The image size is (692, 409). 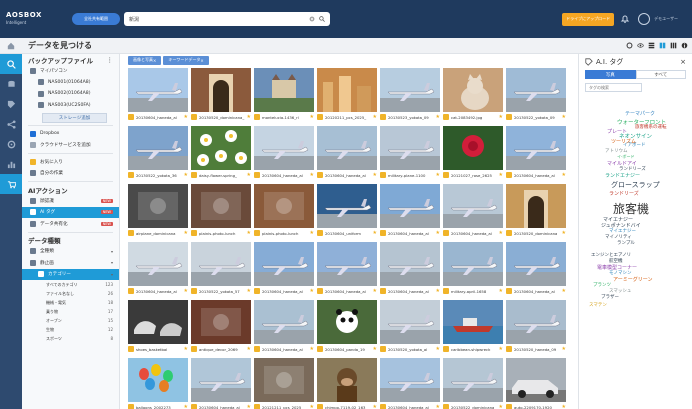 What do you see at coordinates (651, 127) in the screenshot?
I see `tag-item: 旅客機系の運転` at bounding box center [651, 127].